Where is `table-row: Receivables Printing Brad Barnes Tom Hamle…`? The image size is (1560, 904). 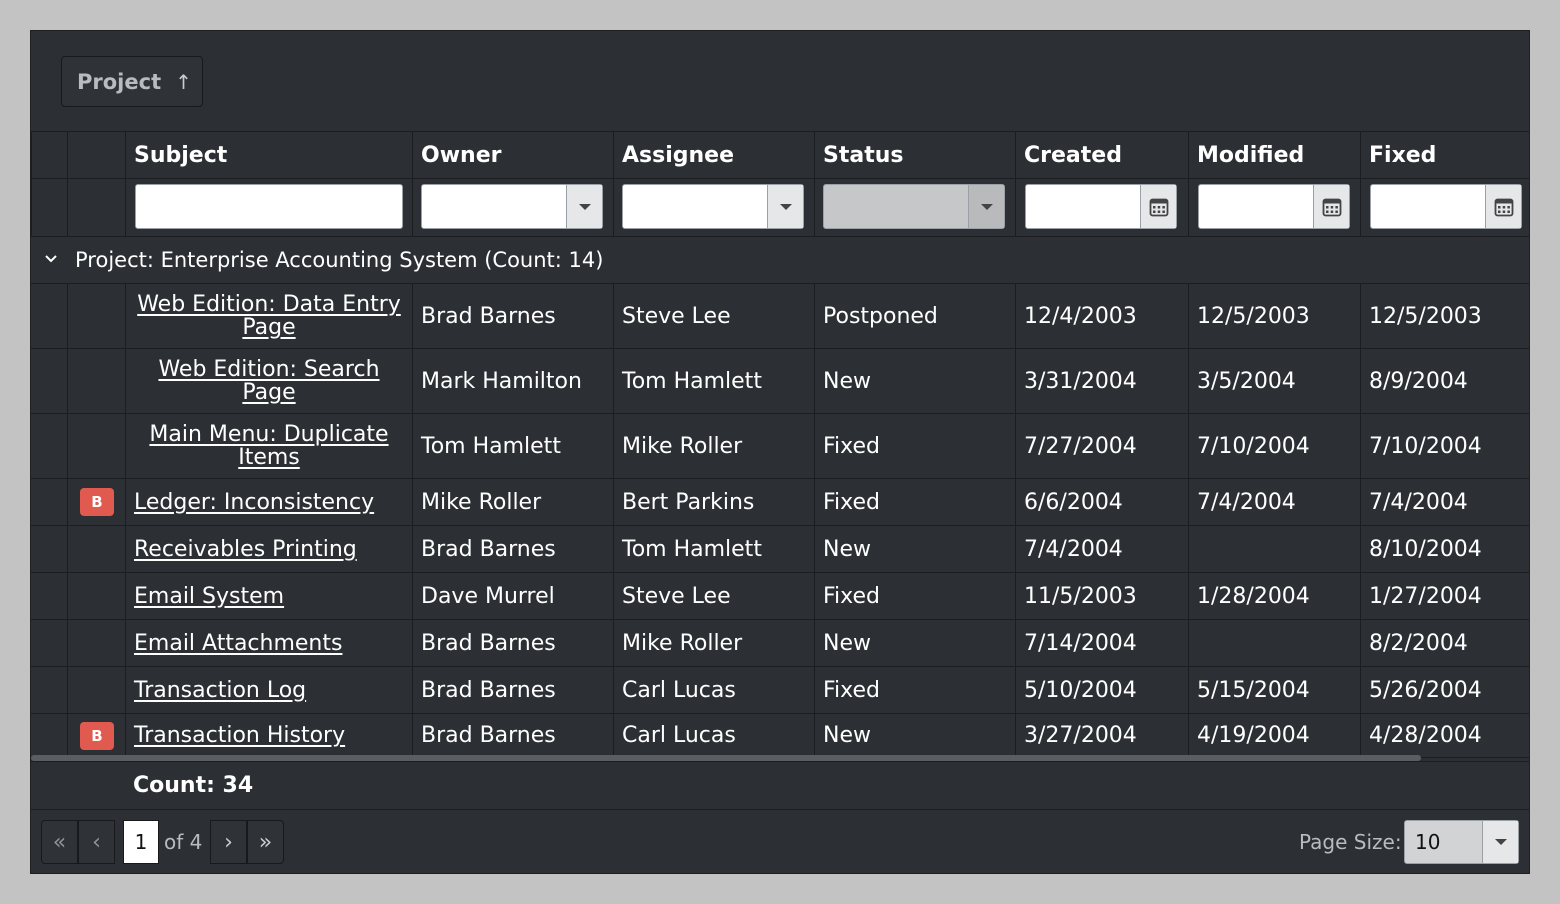 table-row: Receivables Printing Brad Barnes Tom Hamle… is located at coordinates (780, 549).